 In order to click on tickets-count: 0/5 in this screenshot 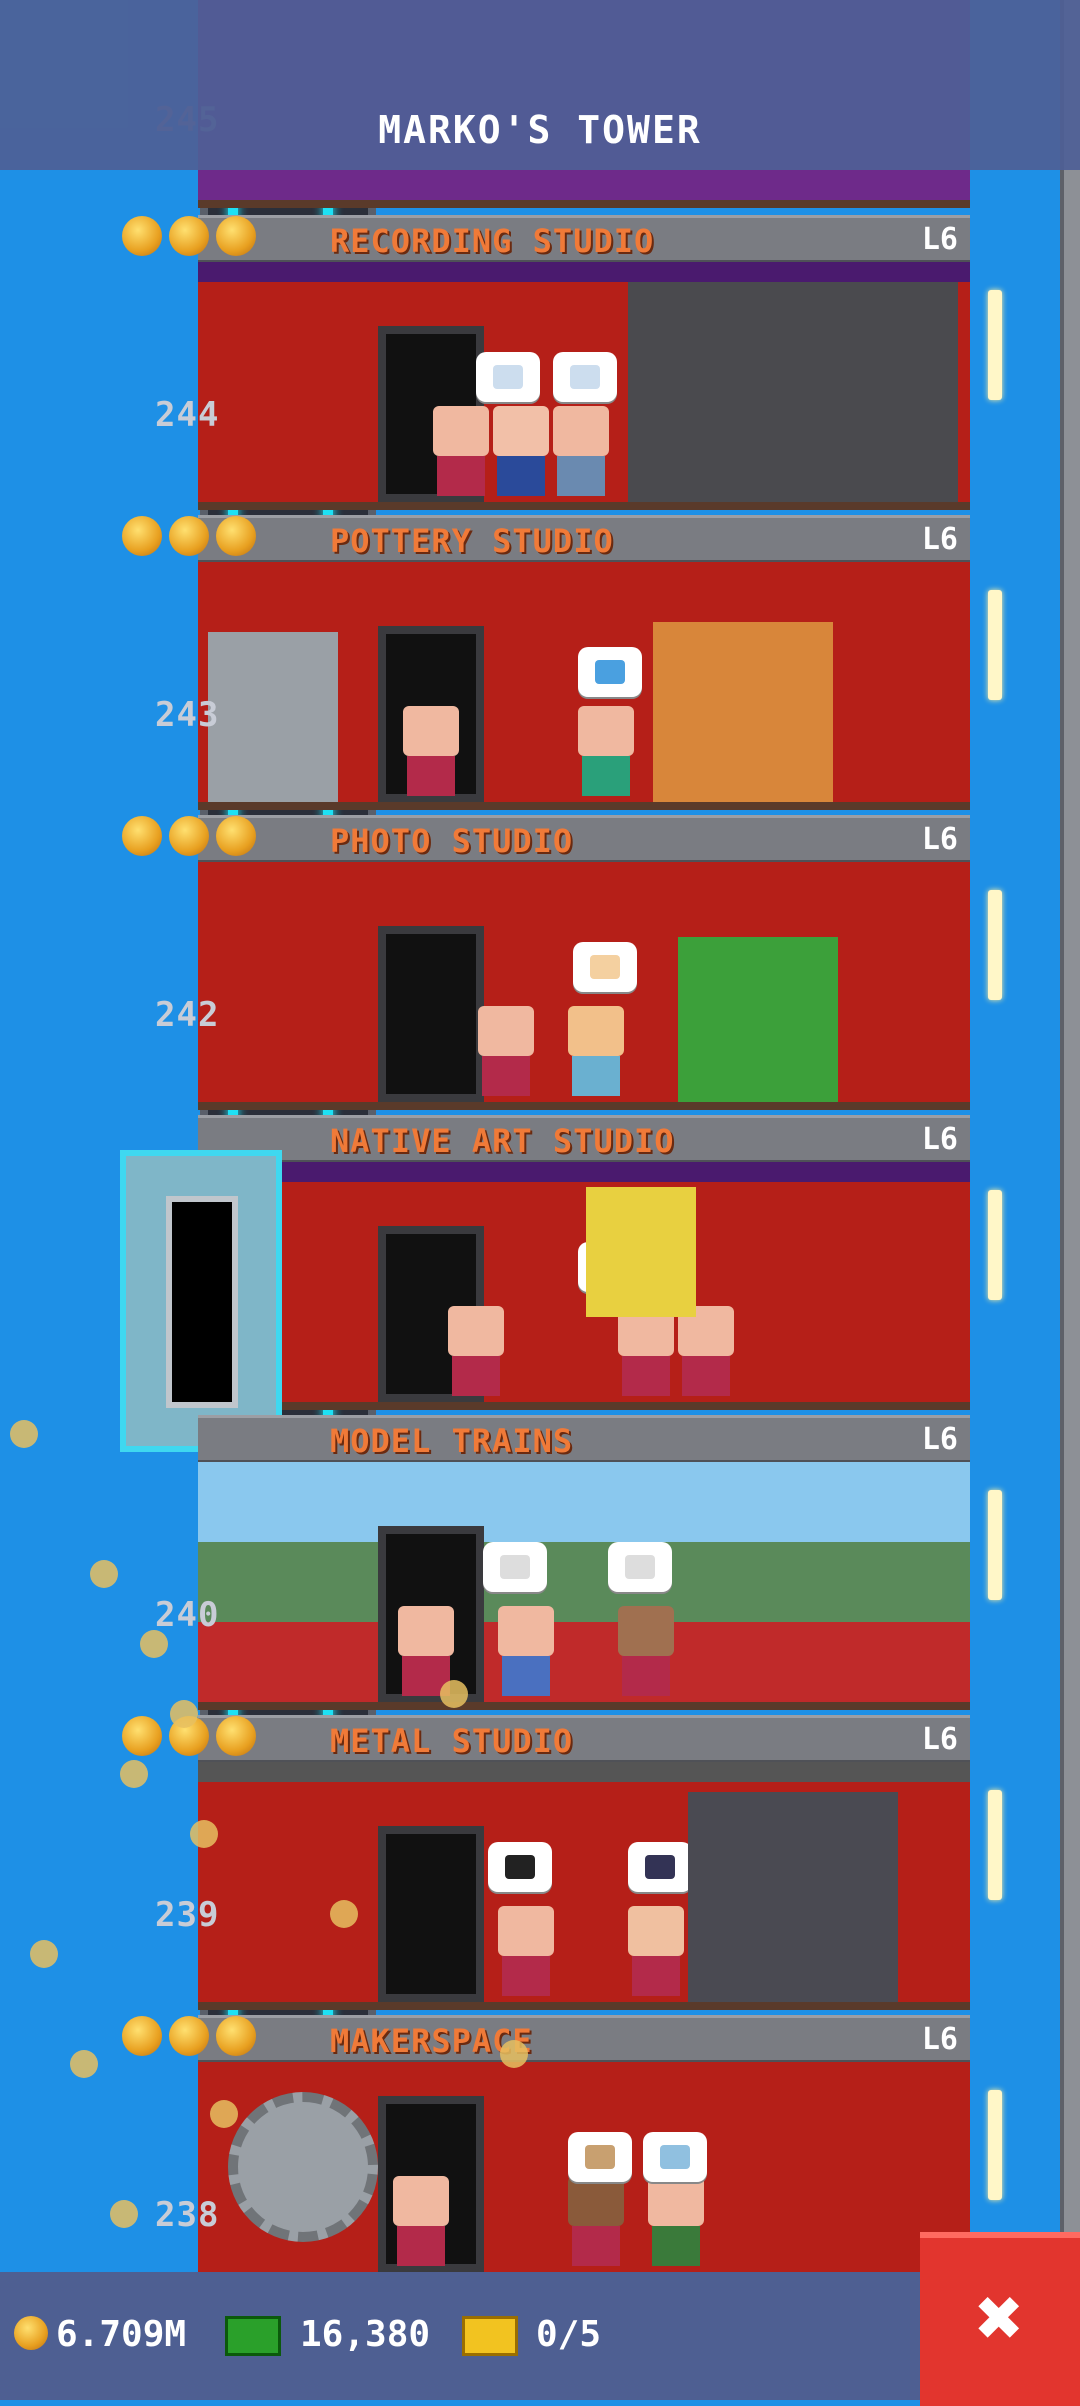, I will do `click(569, 2334)`.